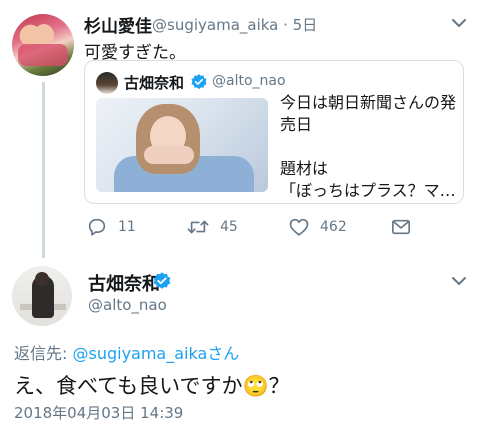 The width and height of the screenshot is (480, 432). I want to click on reply-icon, so click(97, 227).